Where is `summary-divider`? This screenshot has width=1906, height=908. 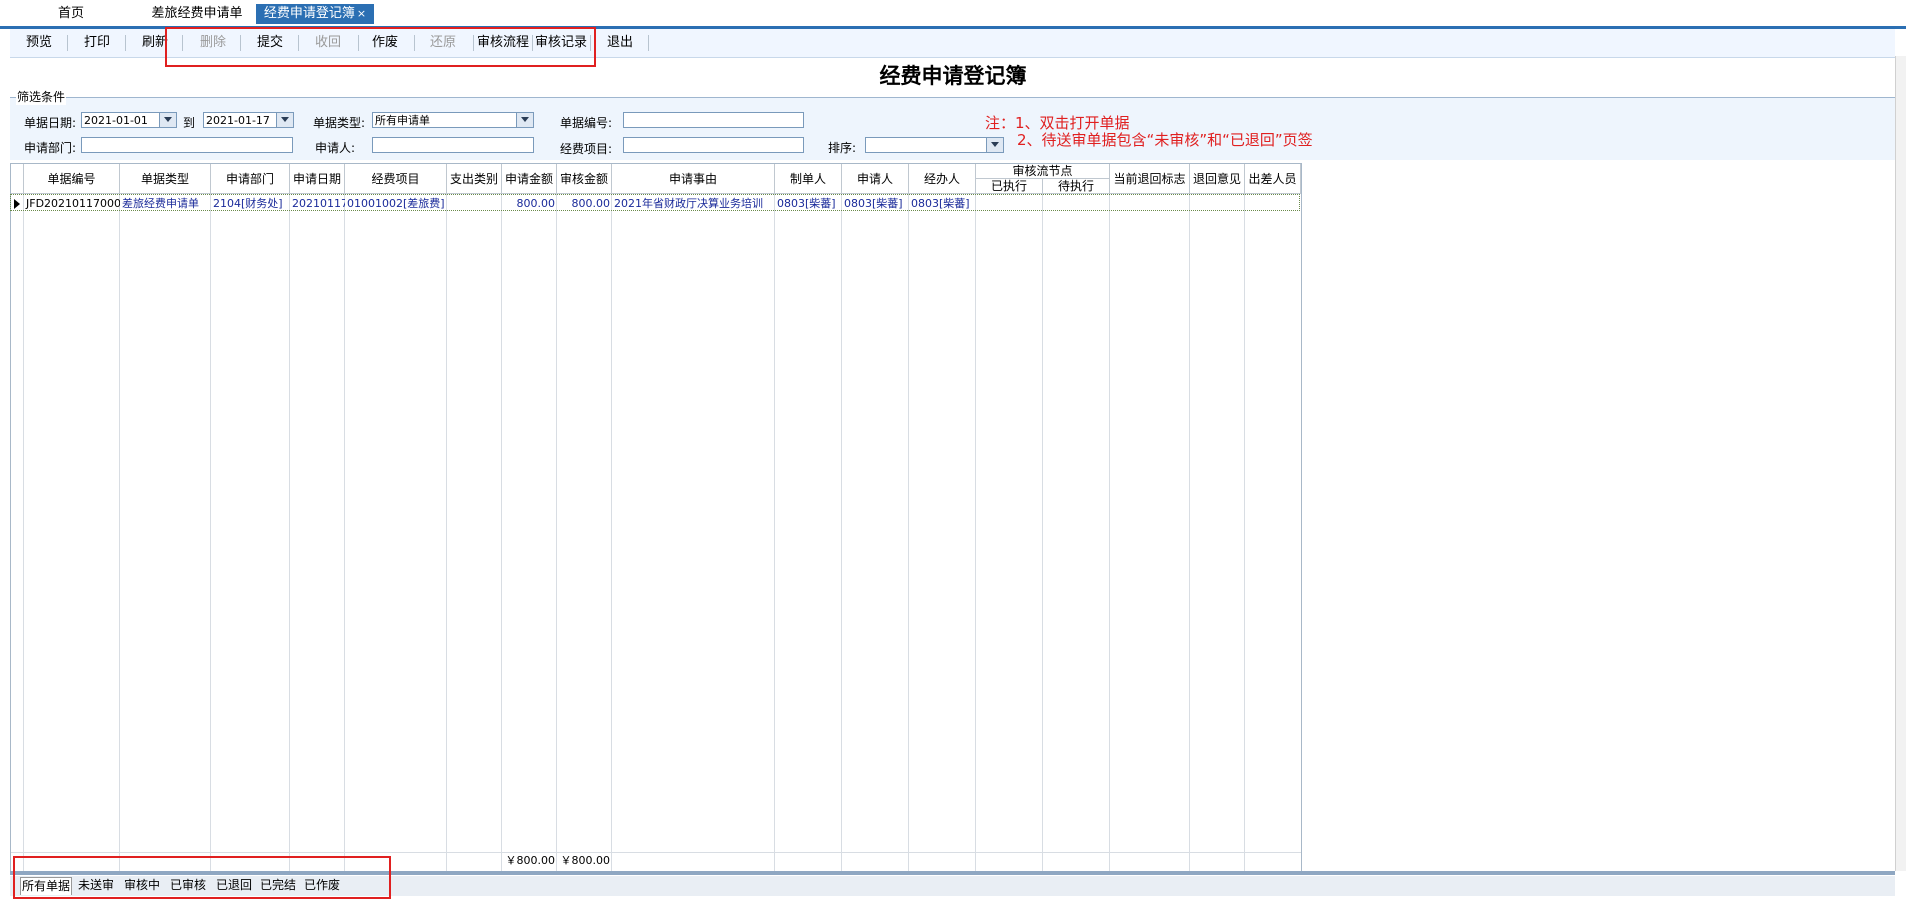
summary-divider is located at coordinates (656, 852).